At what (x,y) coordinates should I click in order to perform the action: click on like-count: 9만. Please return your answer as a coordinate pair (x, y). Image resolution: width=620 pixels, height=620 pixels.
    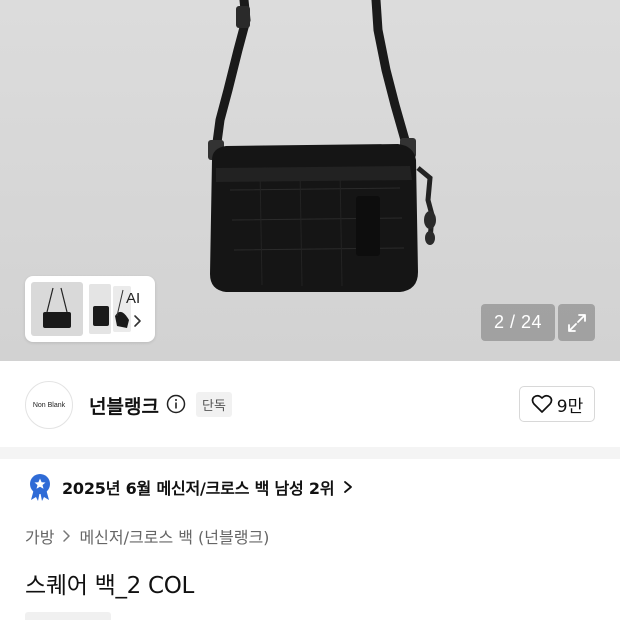
    Looking at the image, I should click on (570, 406).